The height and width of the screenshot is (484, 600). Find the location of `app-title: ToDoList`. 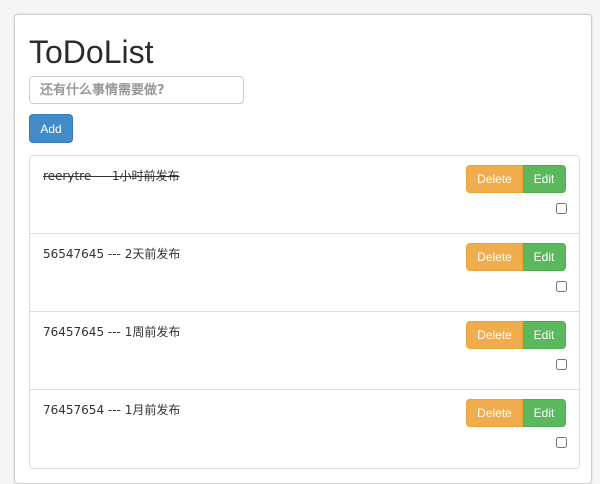

app-title: ToDoList is located at coordinates (91, 52).